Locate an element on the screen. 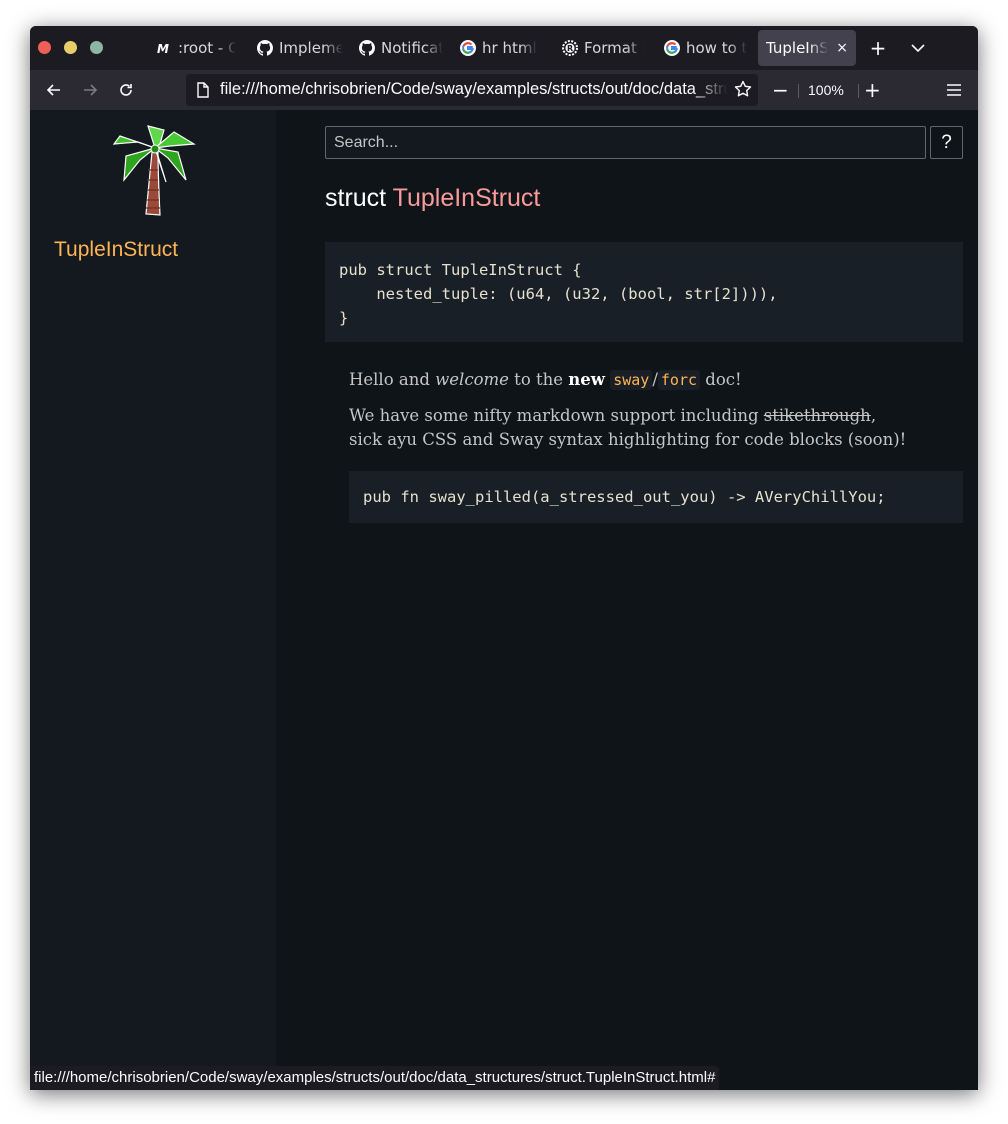  new-tab-button: + is located at coordinates (878, 48).